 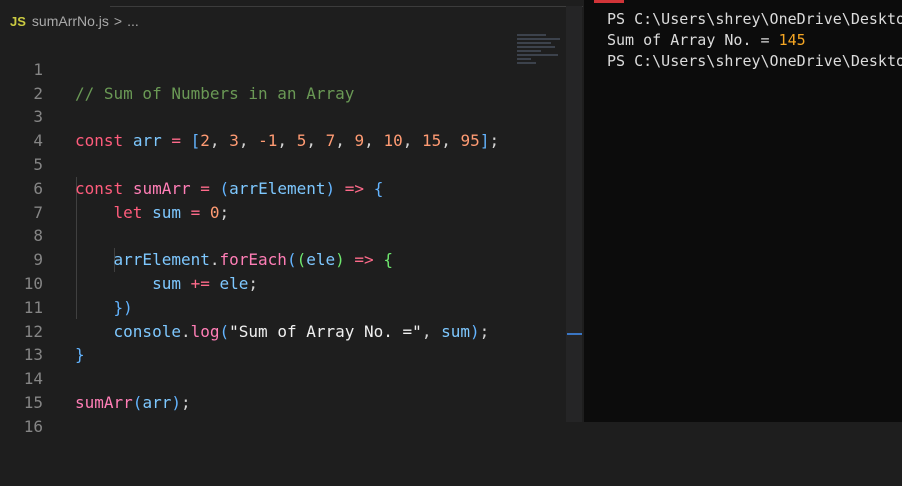 What do you see at coordinates (33, 426) in the screenshot?
I see `line-number: 16` at bounding box center [33, 426].